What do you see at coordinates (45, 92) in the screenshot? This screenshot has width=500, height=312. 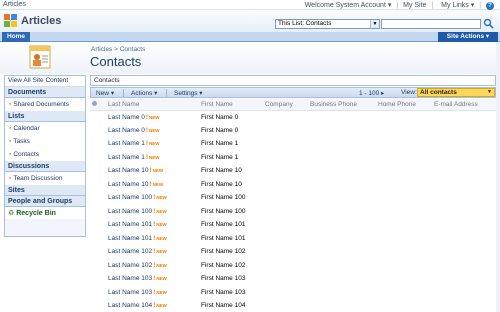 I see `nav-head-documents: Documents` at bounding box center [45, 92].